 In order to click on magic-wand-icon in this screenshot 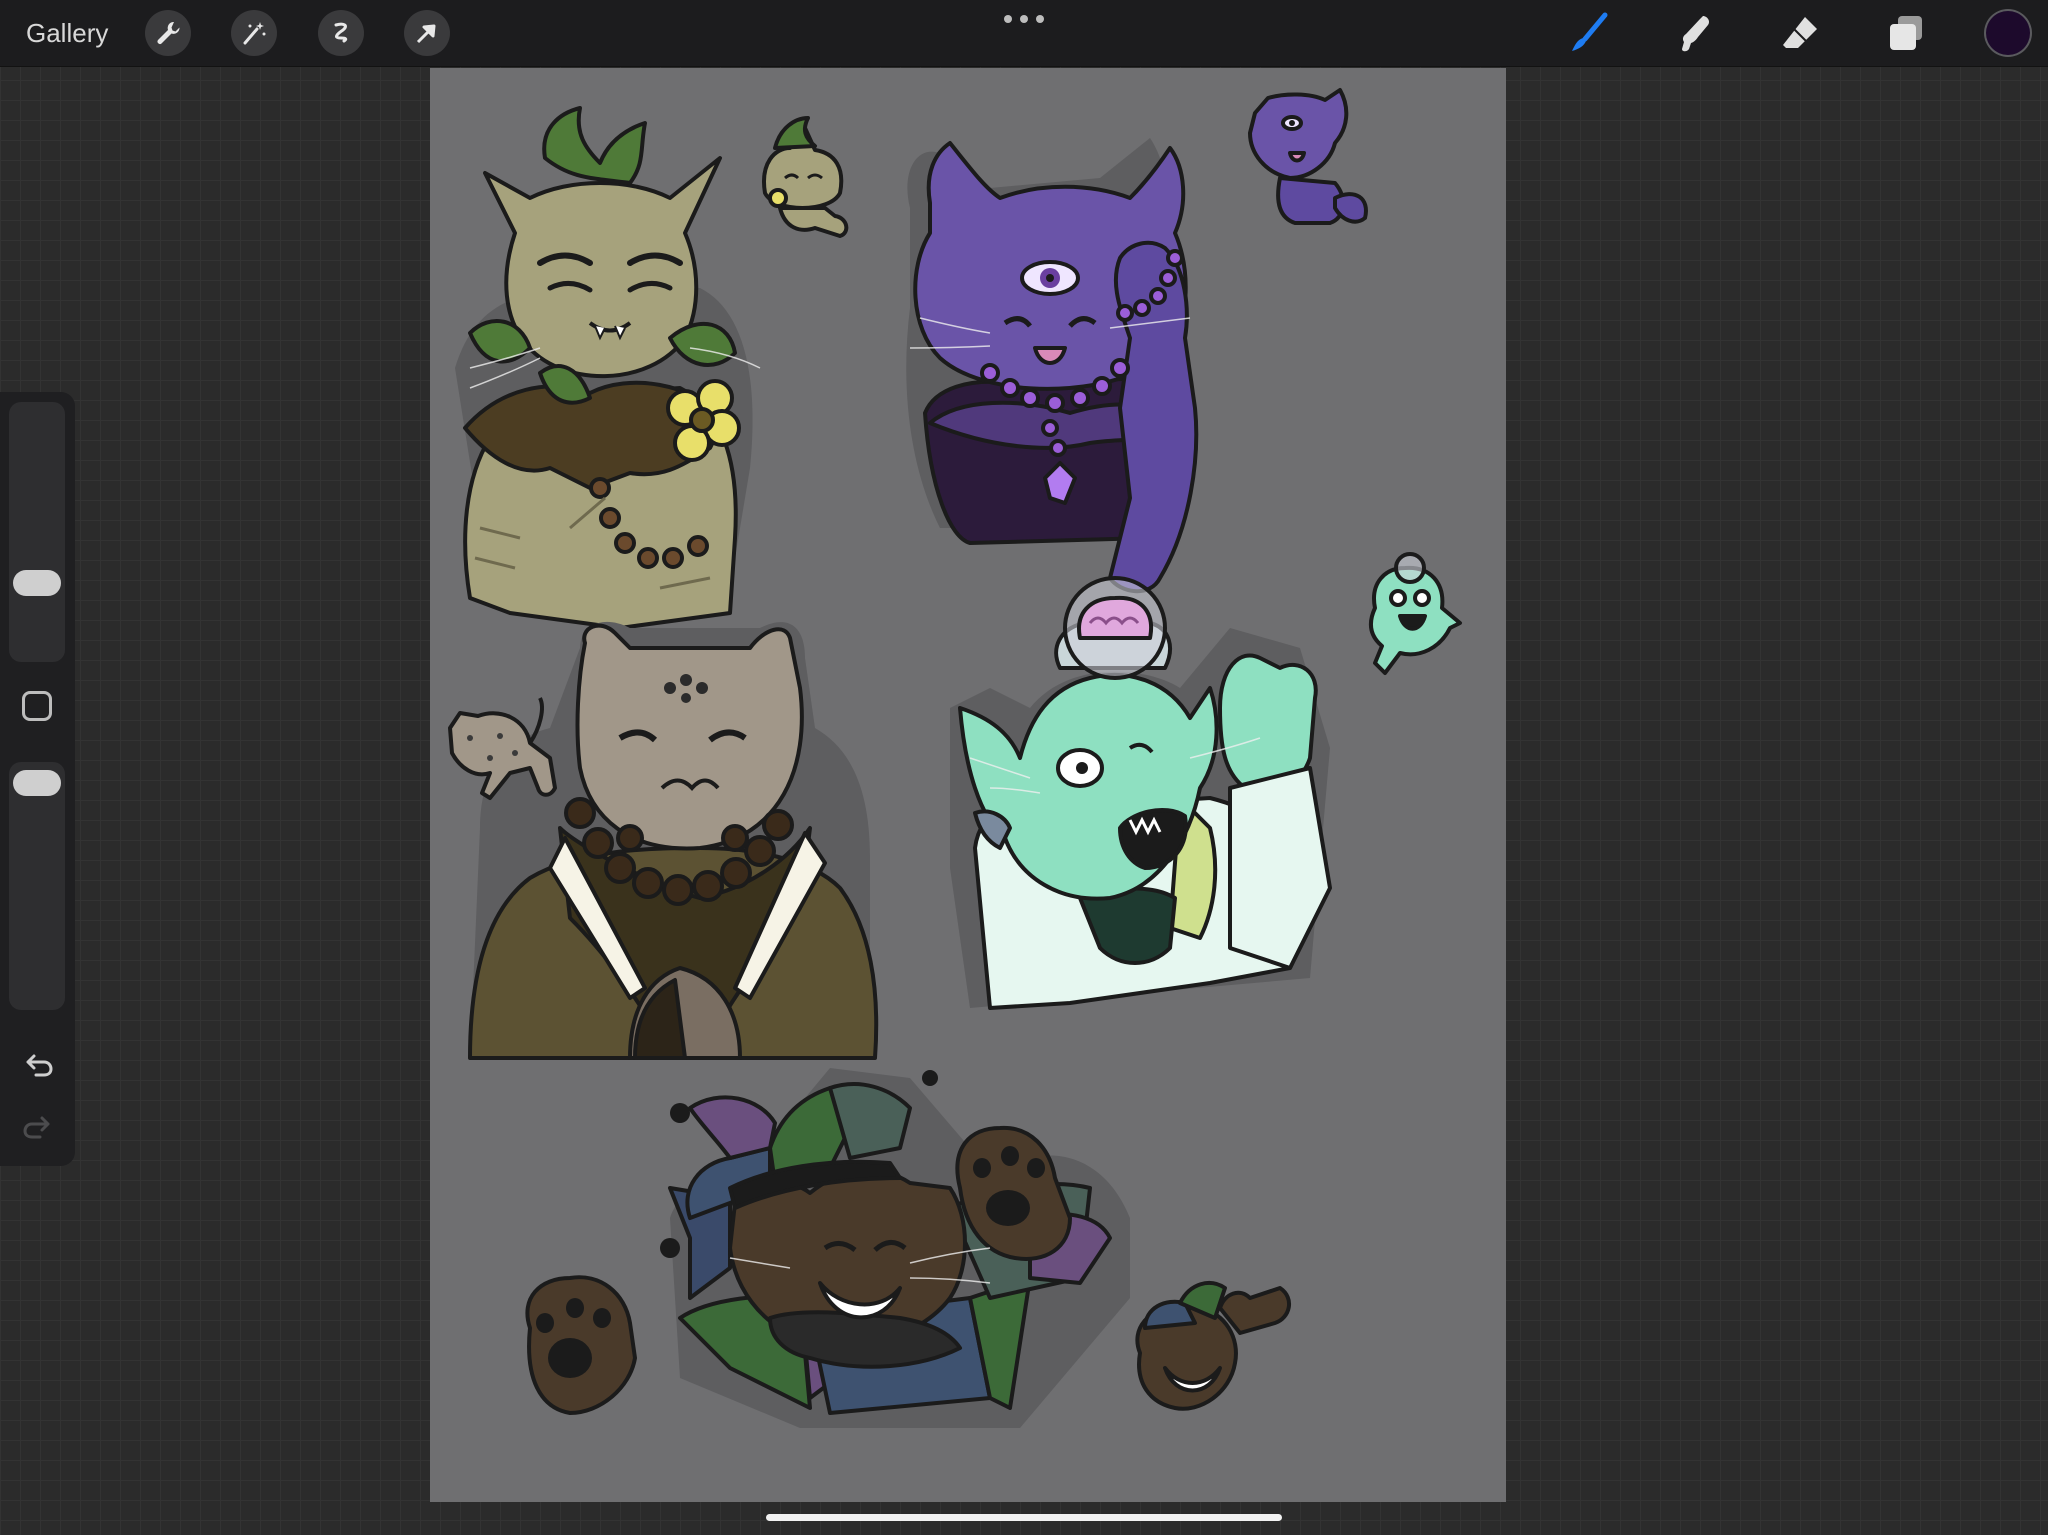, I will do `click(254, 33)`.